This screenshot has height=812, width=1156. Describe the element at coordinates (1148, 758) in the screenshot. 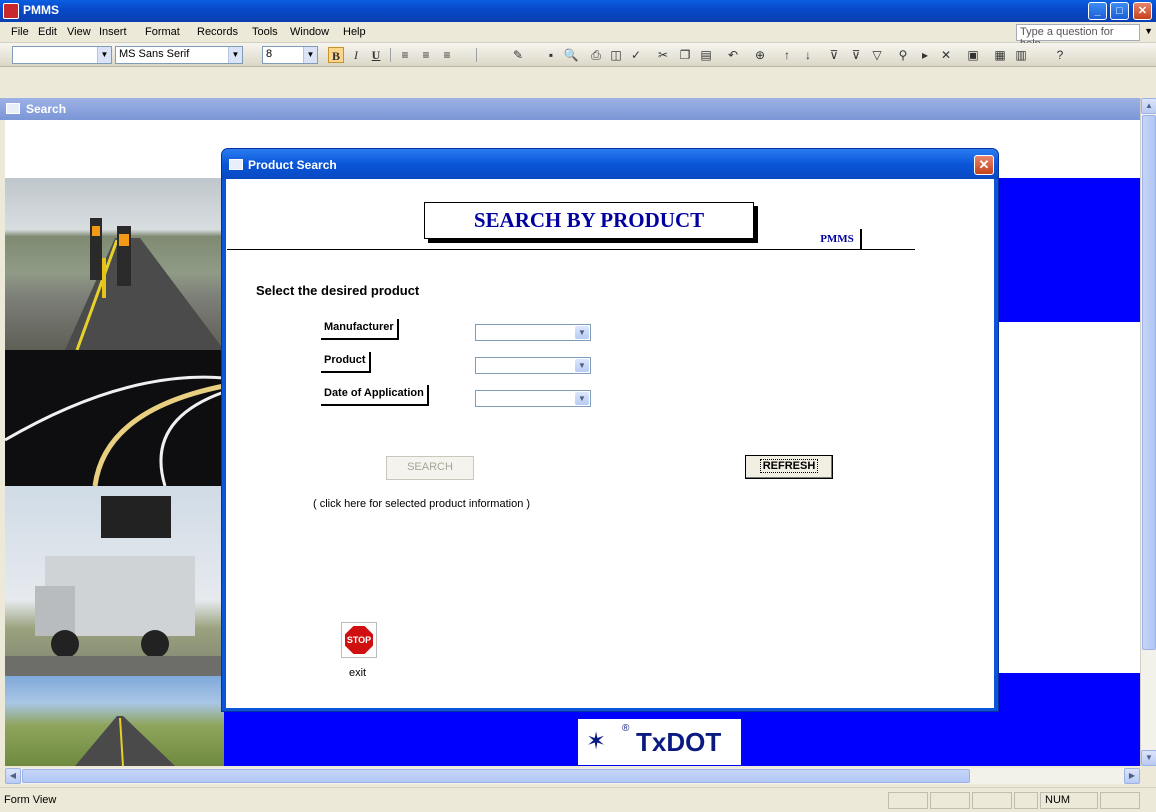

I see `scroll-down-icon: ▼` at that location.